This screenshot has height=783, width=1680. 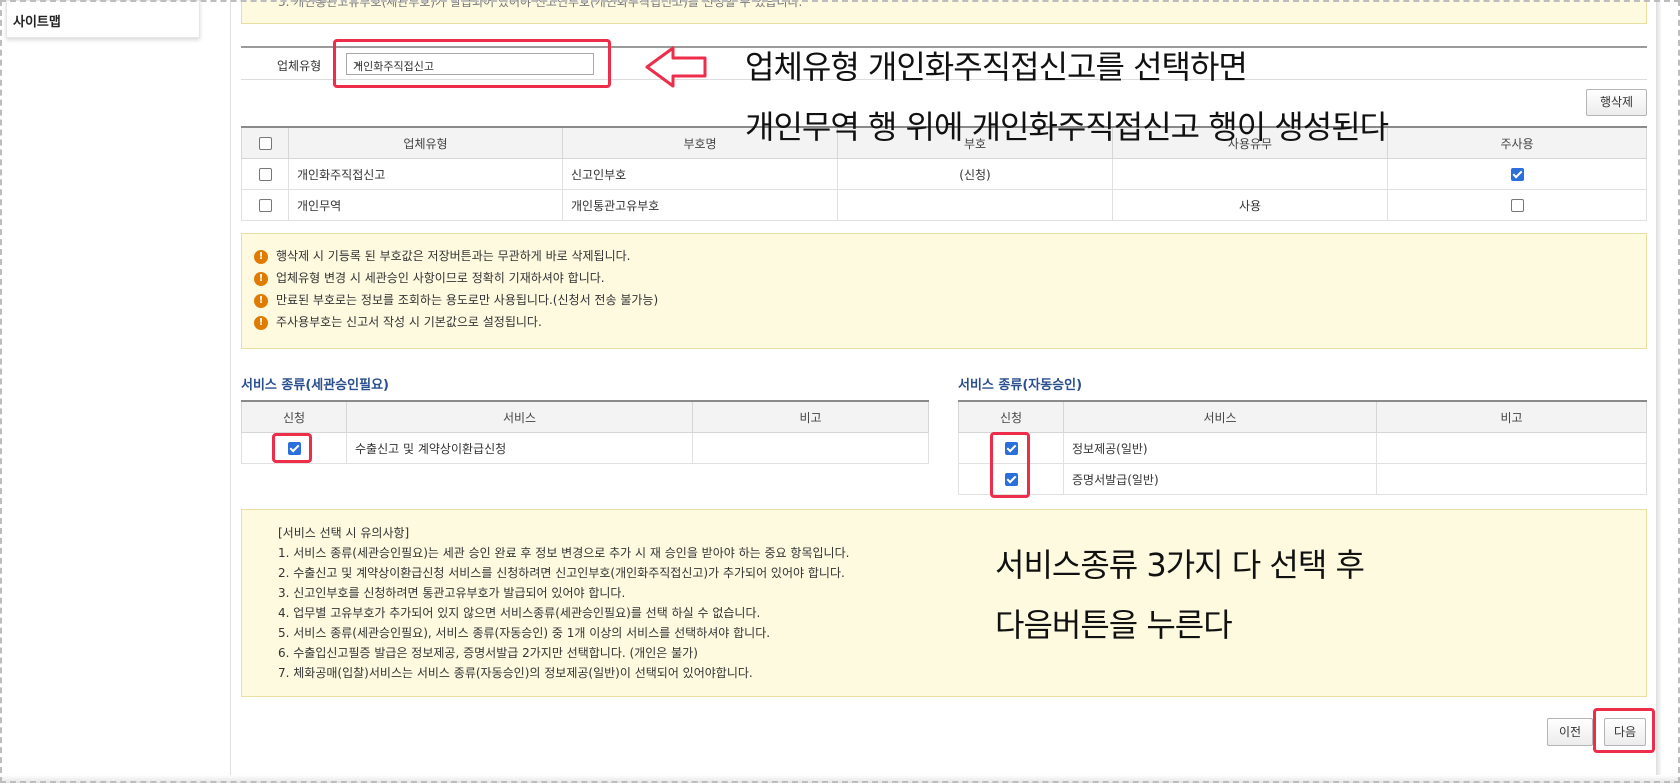 I want to click on cell-service: 수출신고 및 계약상이환급신청, so click(x=519, y=448).